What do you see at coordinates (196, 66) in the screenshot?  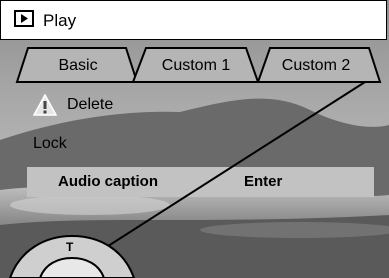 I see `tab-custom-1: Custom 1` at bounding box center [196, 66].